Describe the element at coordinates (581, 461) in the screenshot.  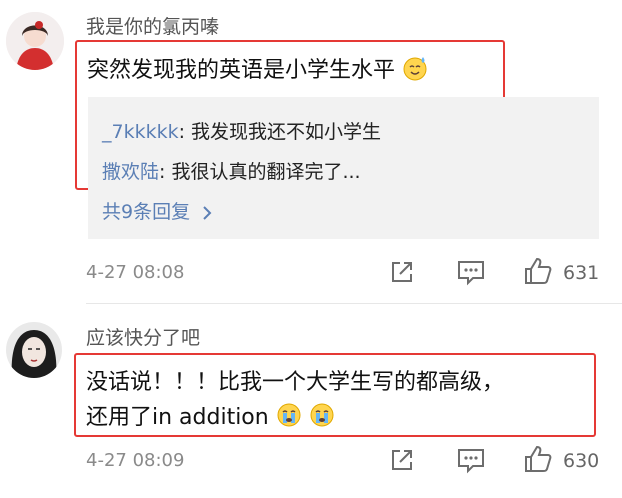
I see `like-count: 630` at that location.